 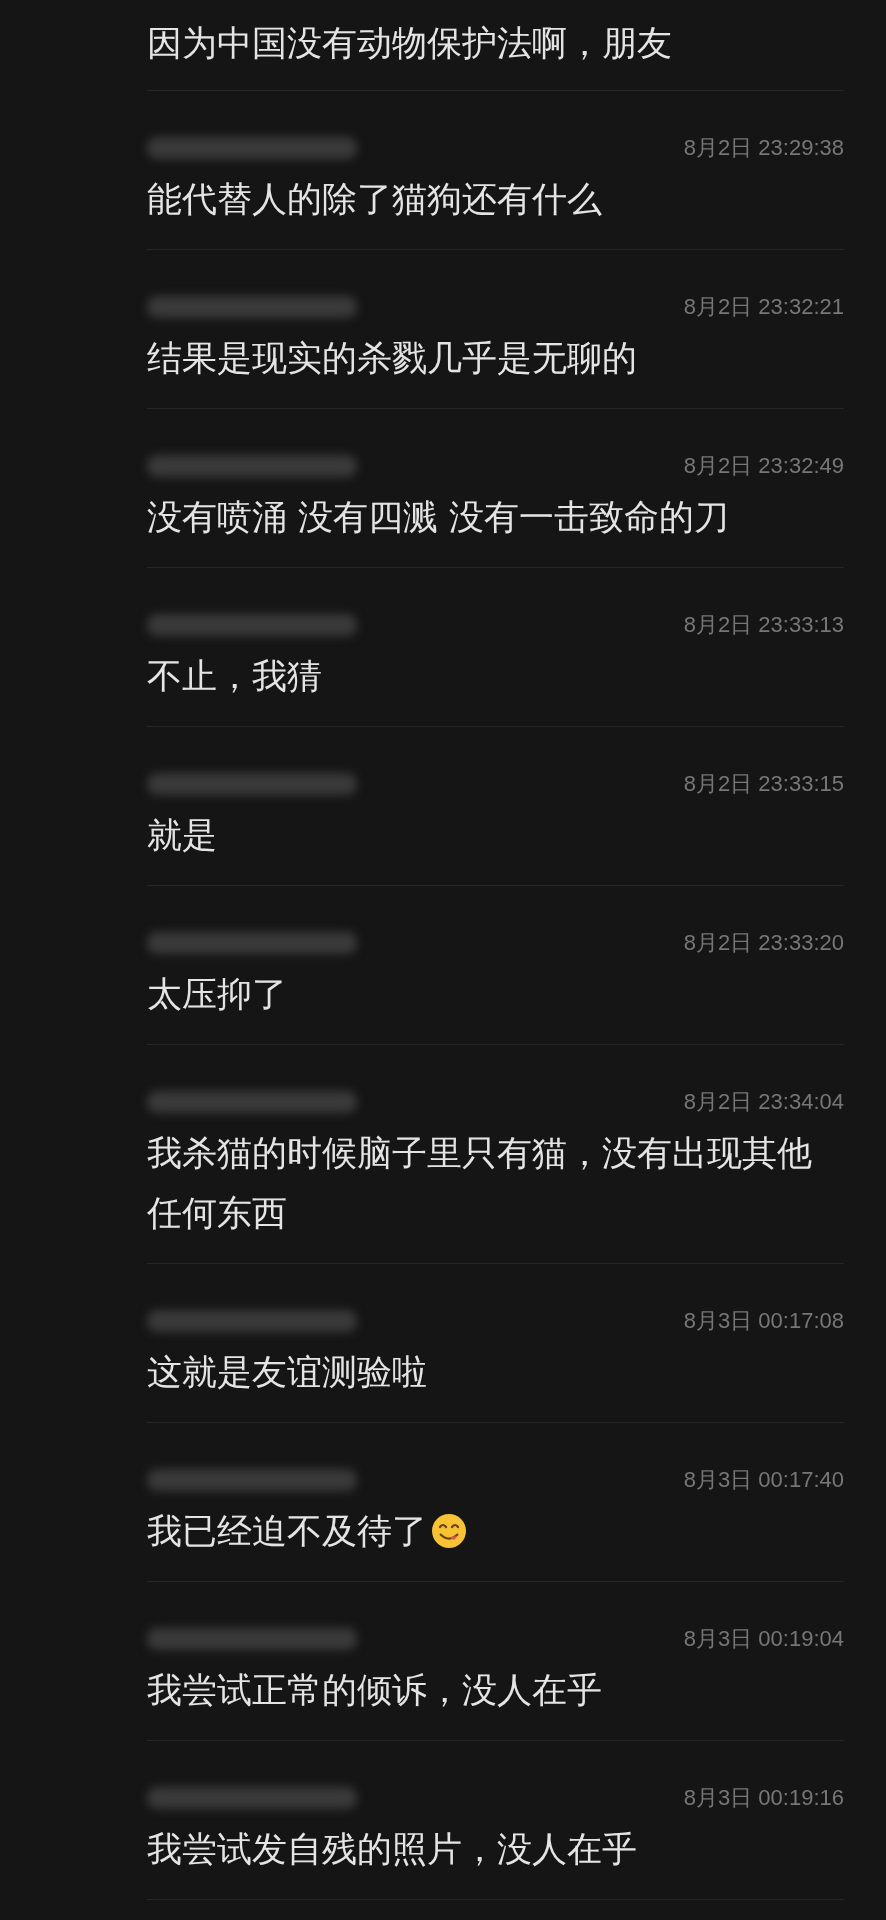 What do you see at coordinates (763, 148) in the screenshot?
I see `timestamp: 8月2日 23:29:38` at bounding box center [763, 148].